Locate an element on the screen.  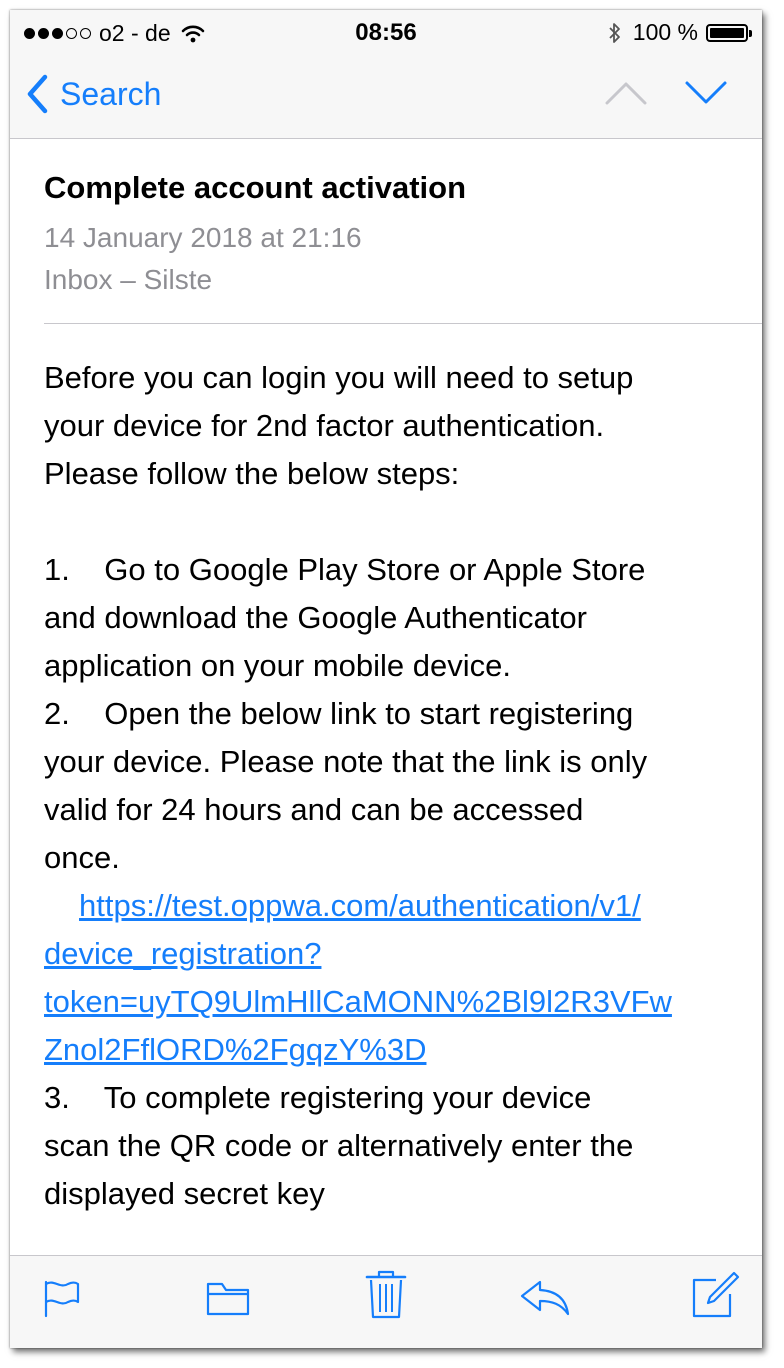
bluetooth-icon is located at coordinates (614, 32).